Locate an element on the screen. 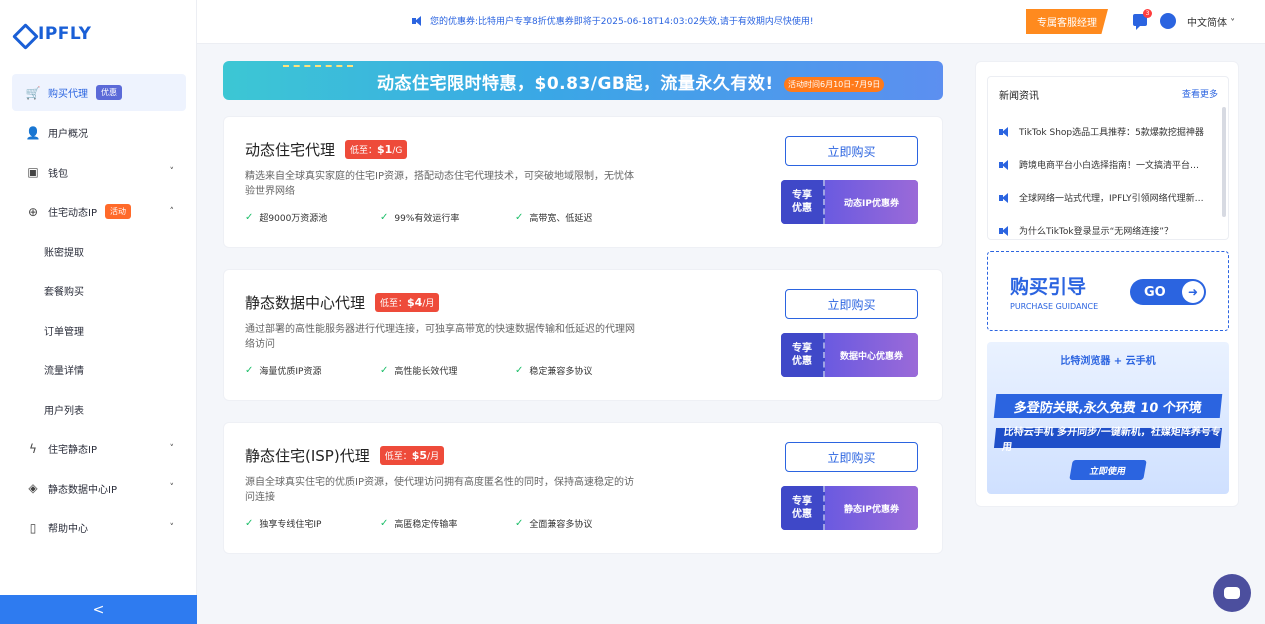 Image resolution: width=1265 pixels, height=624 pixels. customer-service-button: 专属客服经理 is located at coordinates (1067, 21).